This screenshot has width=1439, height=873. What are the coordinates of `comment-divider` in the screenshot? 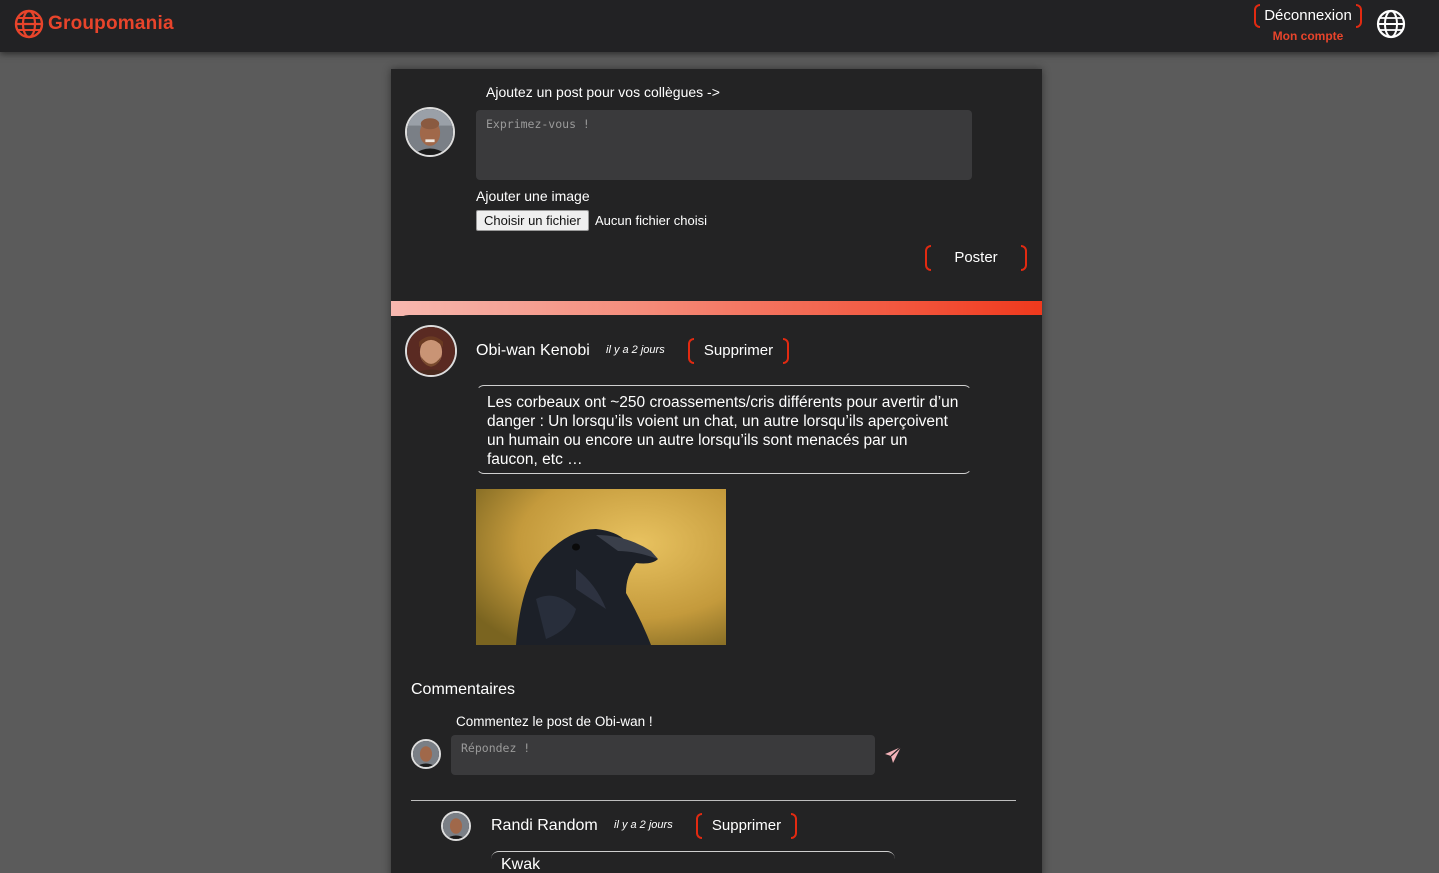 It's located at (713, 800).